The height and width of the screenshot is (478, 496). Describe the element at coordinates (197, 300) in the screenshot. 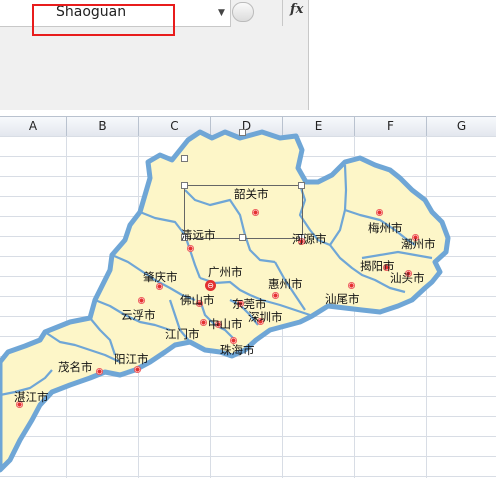

I see `city-label-foshan: 佛山市` at that location.